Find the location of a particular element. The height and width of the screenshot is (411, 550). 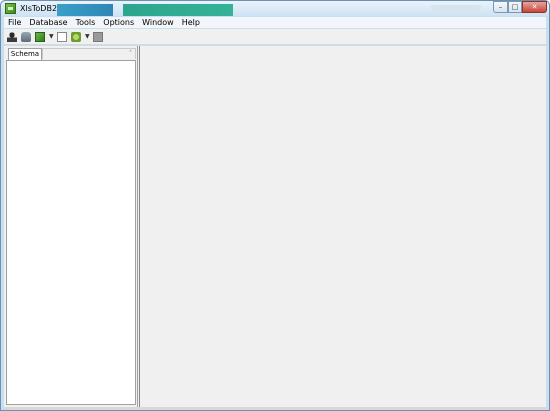

minimize-icon: – is located at coordinates (500, 6).